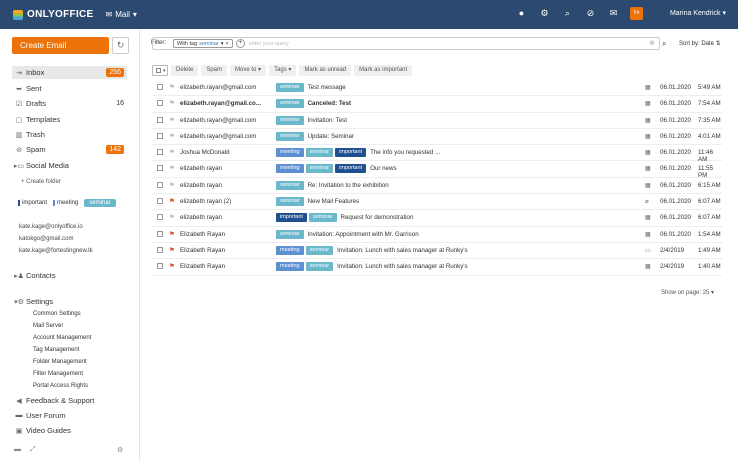 The width and height of the screenshot is (738, 461). What do you see at coordinates (19, 431) in the screenshot?
I see `video-icon: ▣` at bounding box center [19, 431].